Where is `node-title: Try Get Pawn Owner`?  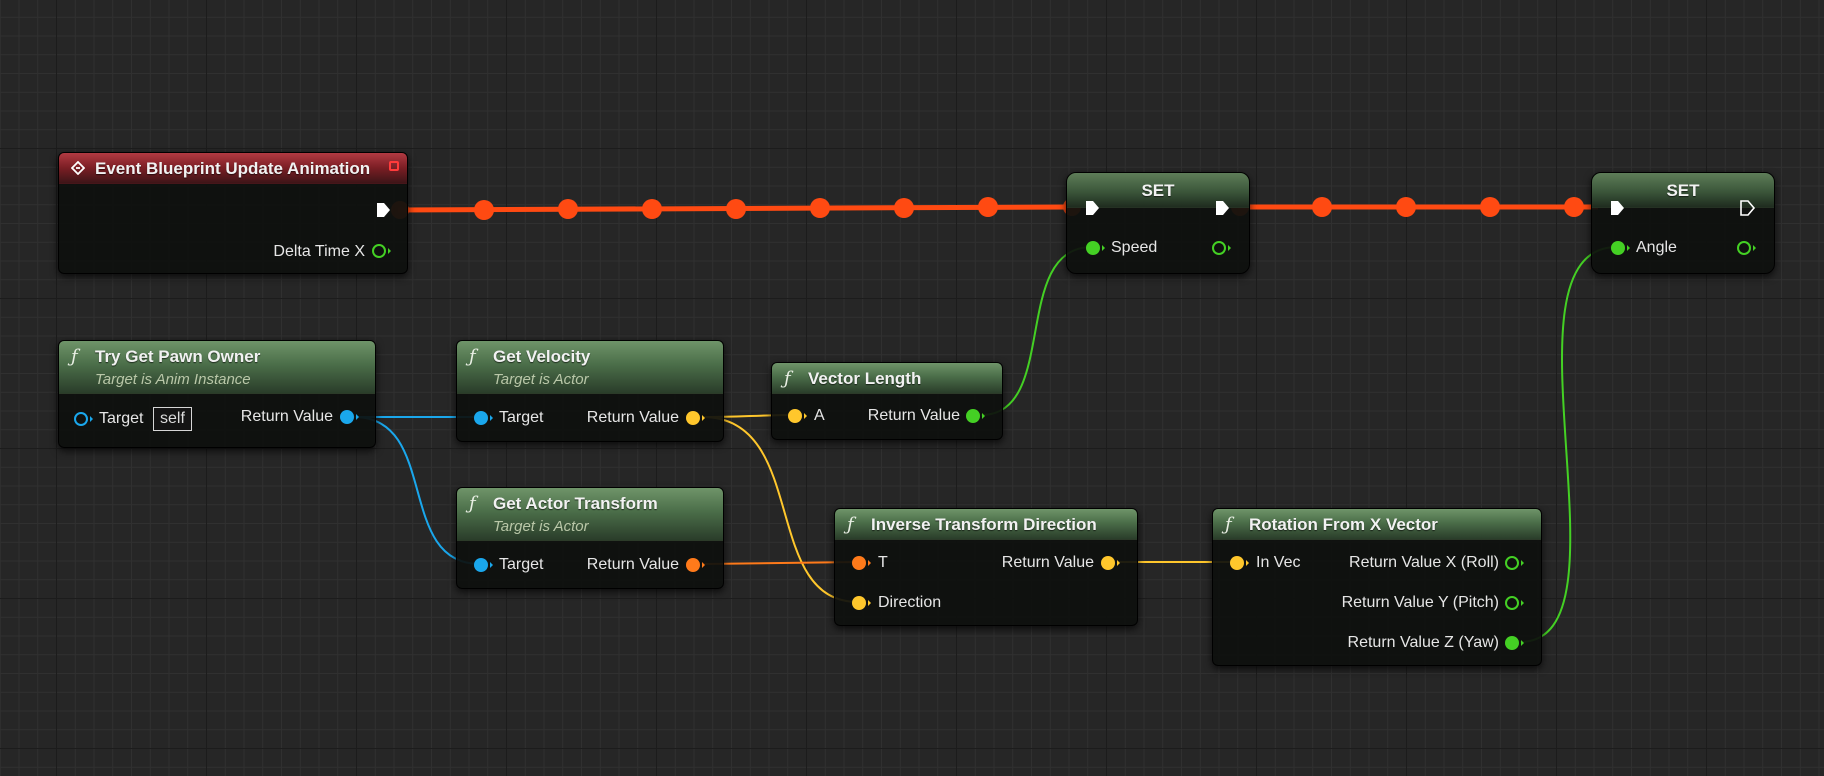
node-title: Try Get Pawn Owner is located at coordinates (178, 356).